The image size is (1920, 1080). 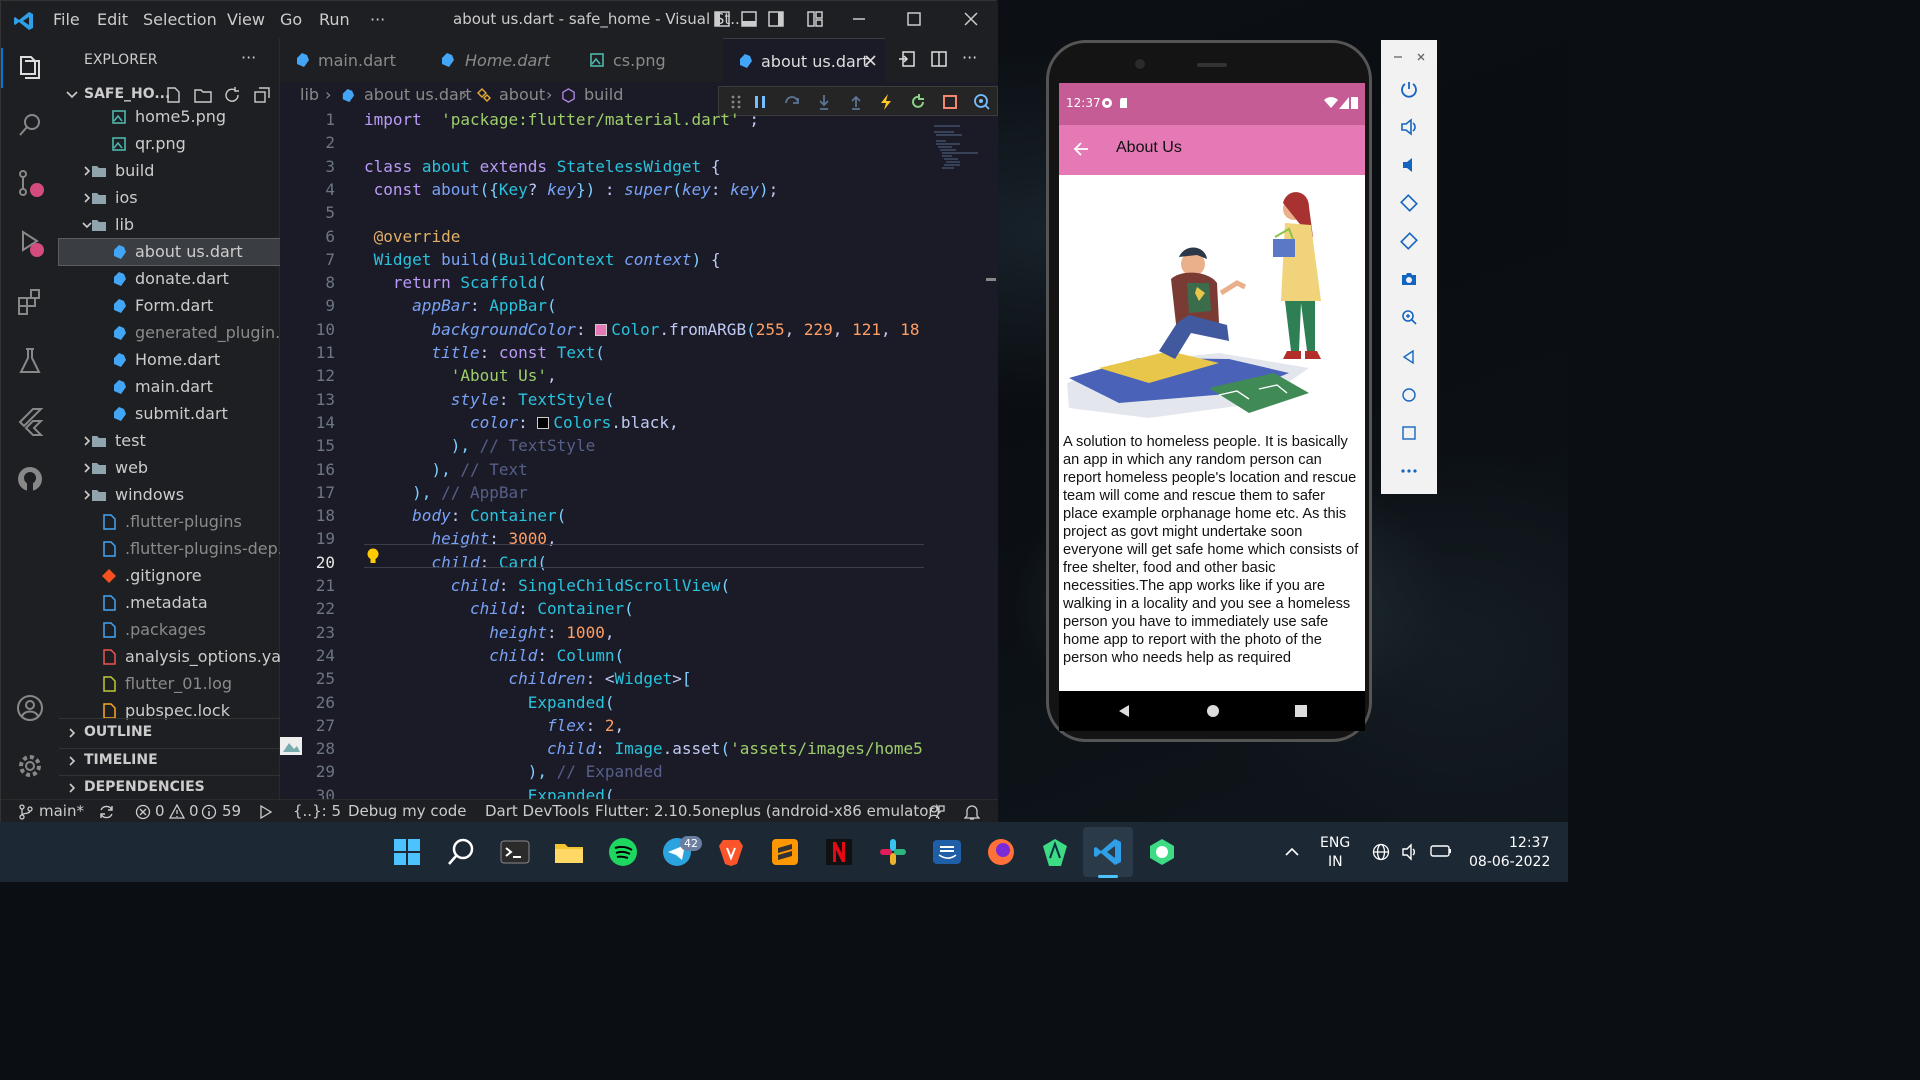 What do you see at coordinates (1409, 203) in the screenshot?
I see `rotate-left-icon` at bounding box center [1409, 203].